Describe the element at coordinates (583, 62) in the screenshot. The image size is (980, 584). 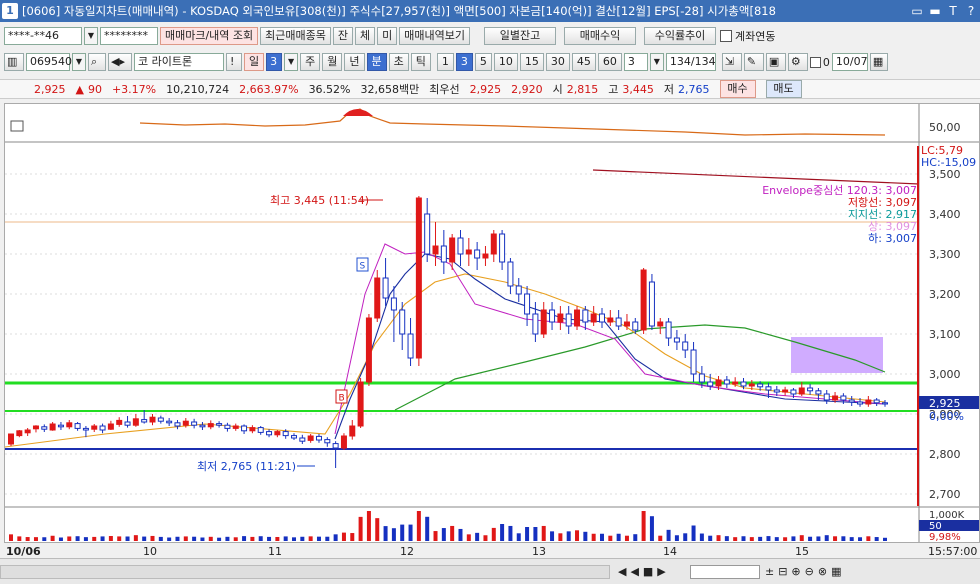
I see `interval-45-button: 45` at that location.